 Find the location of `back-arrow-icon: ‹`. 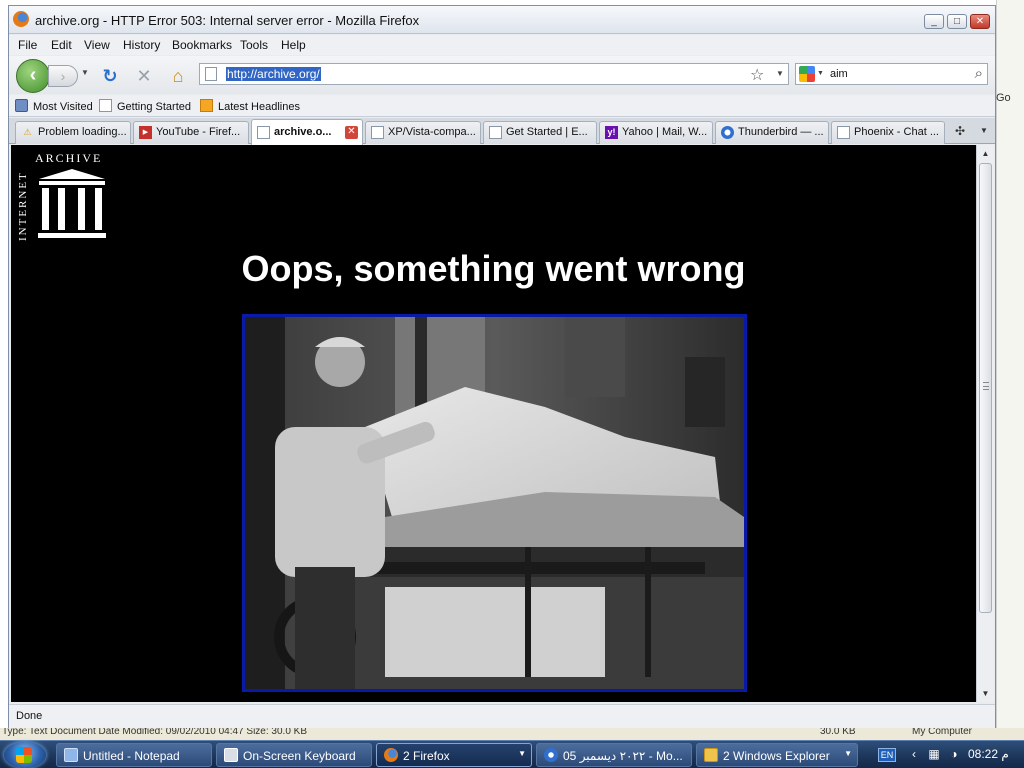

back-arrow-icon: ‹ is located at coordinates (33, 75).